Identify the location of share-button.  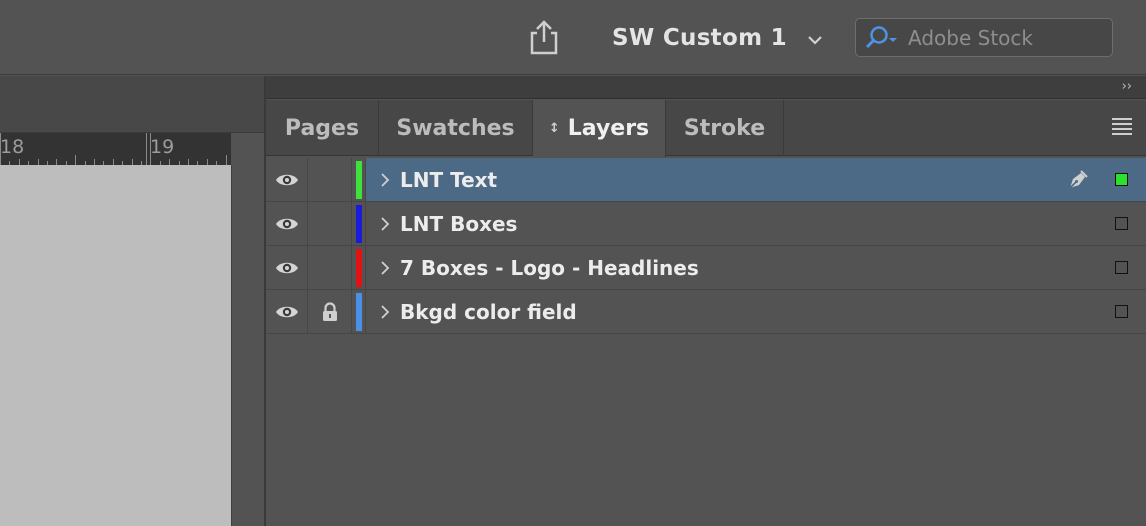
(544, 37).